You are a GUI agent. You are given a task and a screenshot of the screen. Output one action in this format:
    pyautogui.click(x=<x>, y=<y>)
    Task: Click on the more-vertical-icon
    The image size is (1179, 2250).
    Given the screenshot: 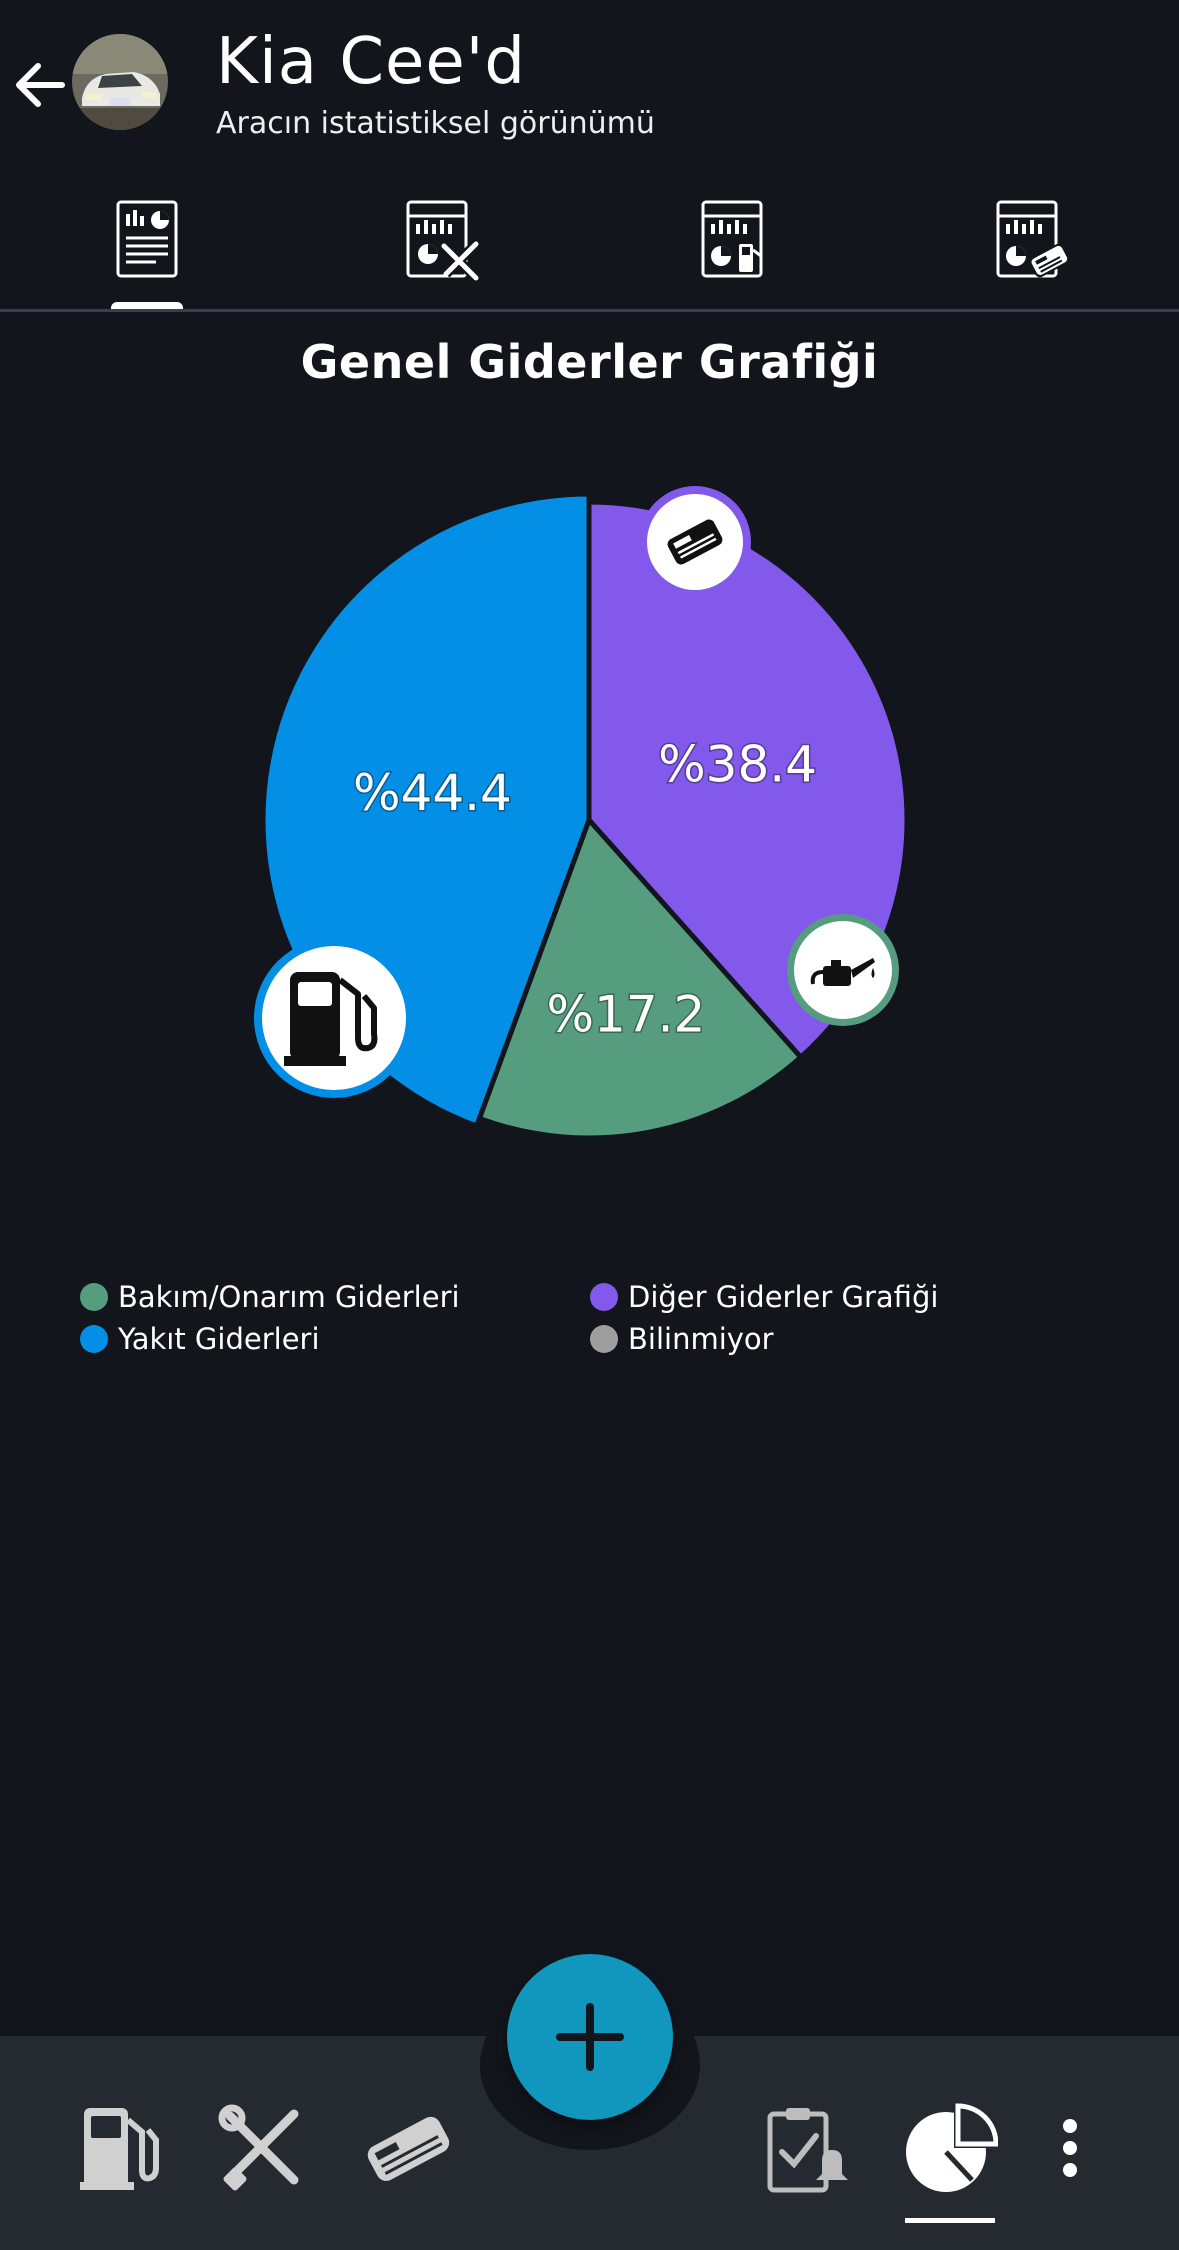 What is the action you would take?
    pyautogui.click(x=1070, y=2148)
    